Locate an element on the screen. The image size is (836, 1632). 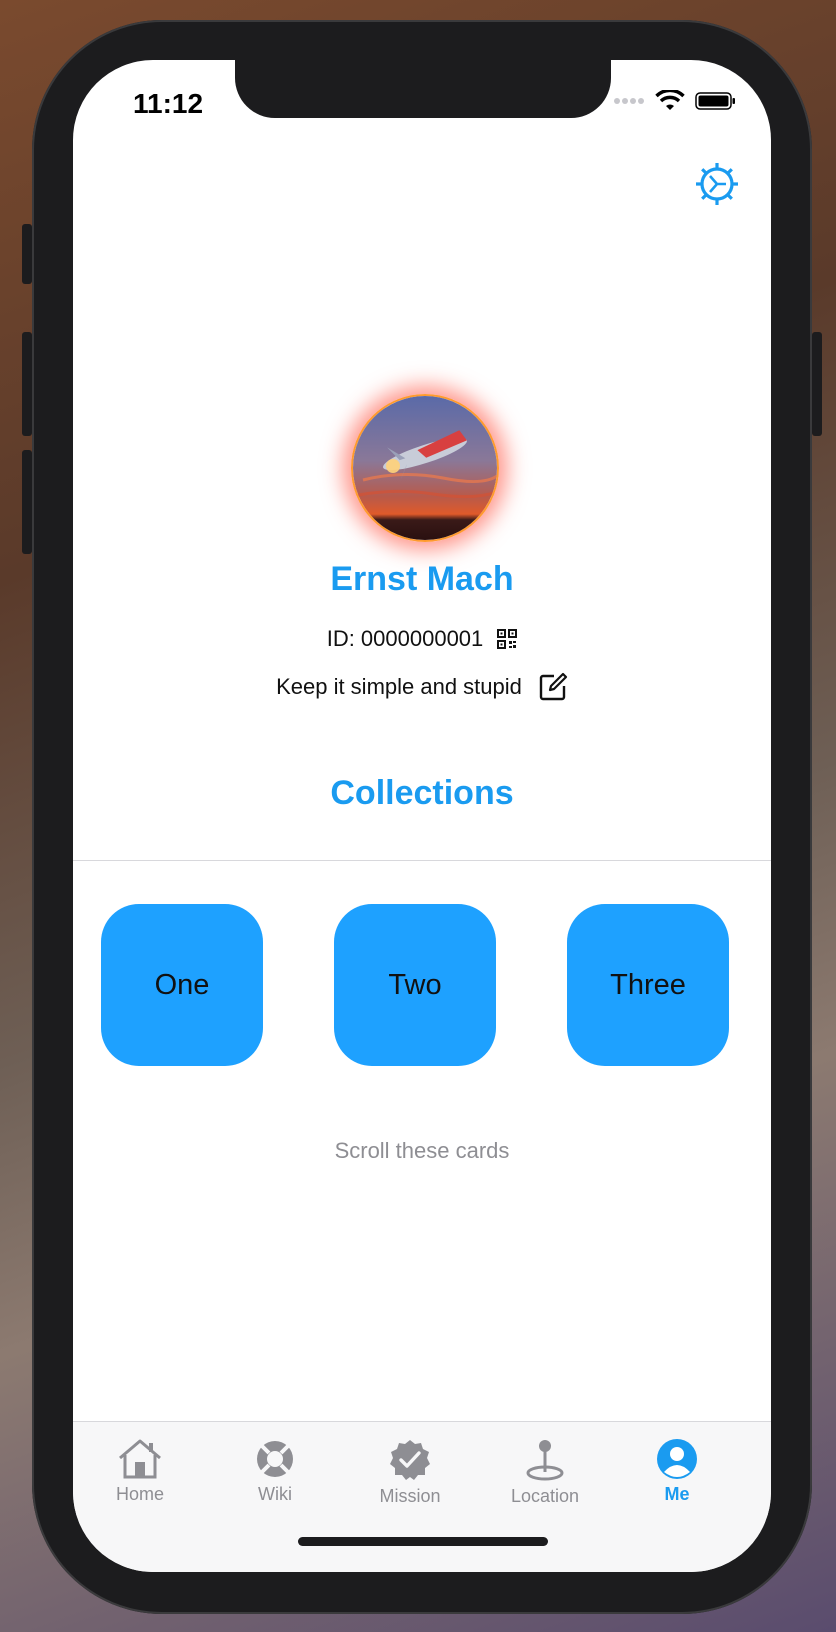
profile-id-row: ID: 0000000001 is located at coordinates (422, 639).